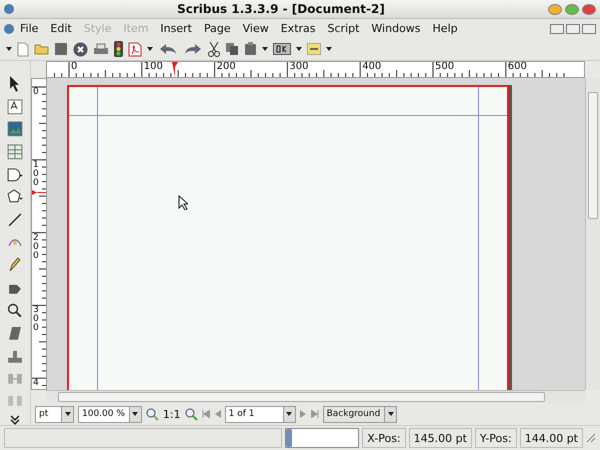 This screenshot has width=600, height=450. I want to click on menu-item: File, so click(29, 28).